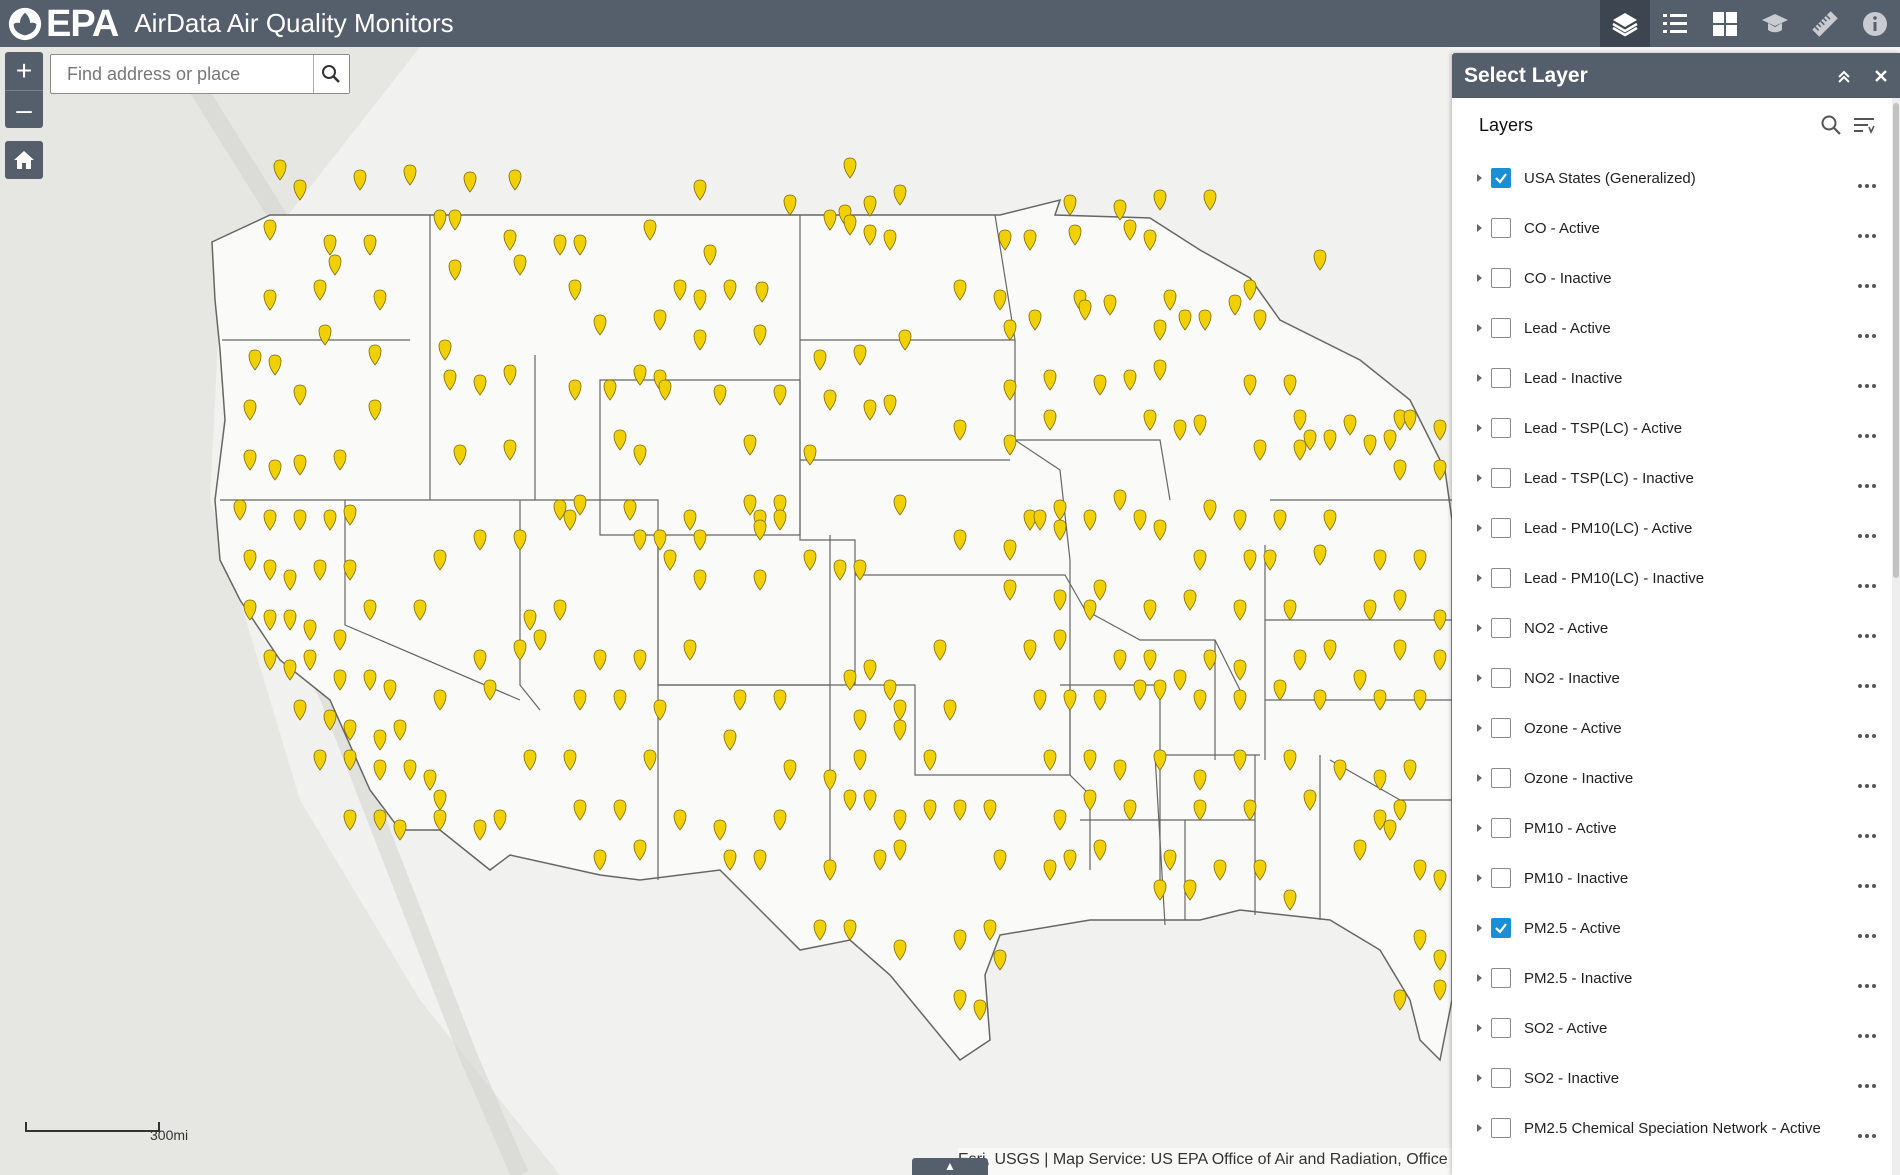 This screenshot has height=1175, width=1900. What do you see at coordinates (1672, 378) in the screenshot?
I see `layer-row: Lead - Inactive` at bounding box center [1672, 378].